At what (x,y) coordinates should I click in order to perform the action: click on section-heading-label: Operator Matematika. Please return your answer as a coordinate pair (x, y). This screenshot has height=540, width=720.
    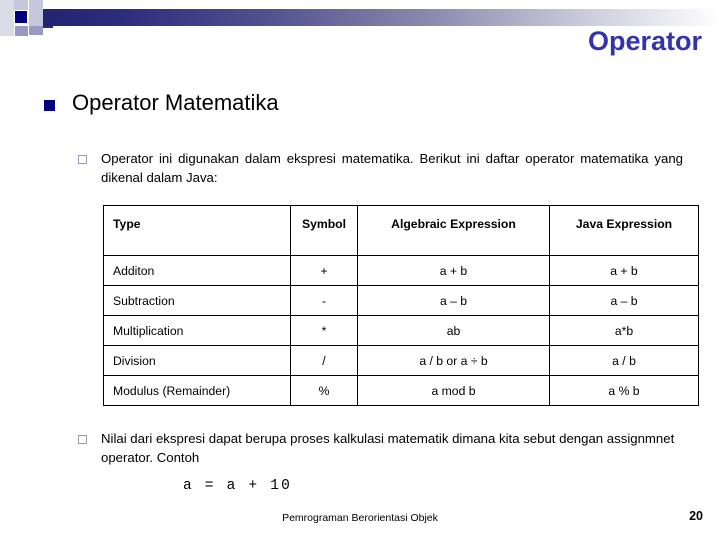
    Looking at the image, I should click on (175, 102).